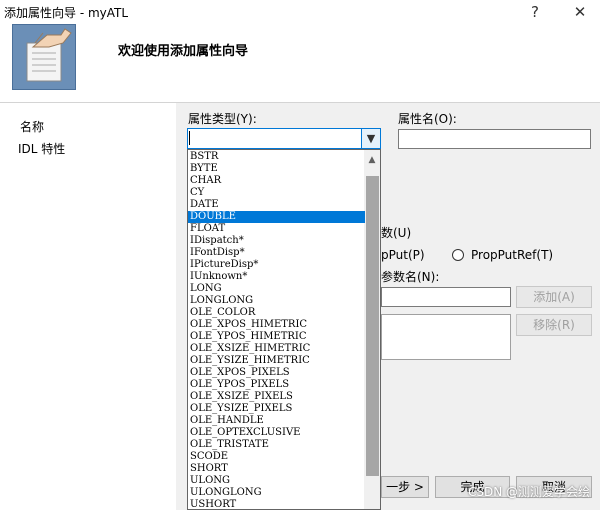 Image resolution: width=600 pixels, height=510 pixels. Describe the element at coordinates (276, 313) in the screenshot. I see `dropdown-option: OLE_COLOR` at that location.